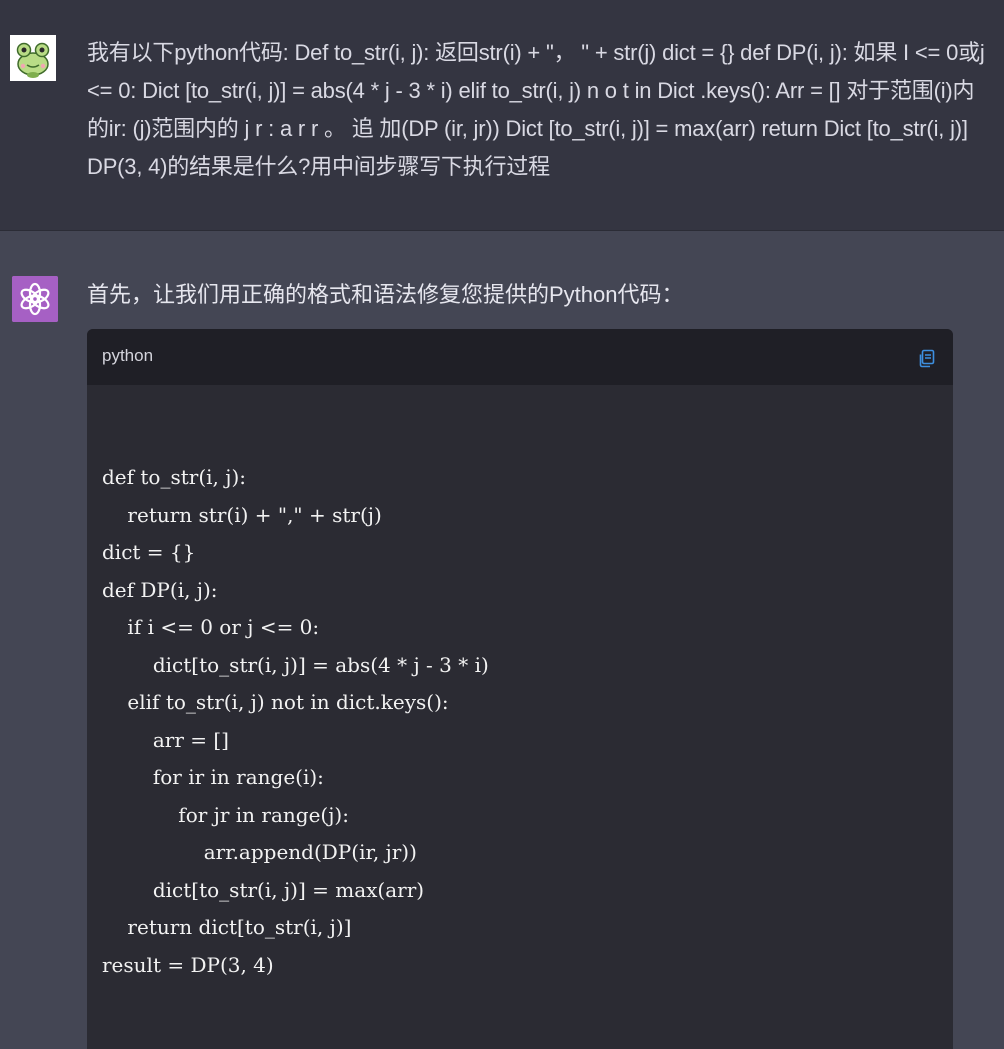 The height and width of the screenshot is (1049, 1004). Describe the element at coordinates (33, 58) in the screenshot. I see `frog-avatar-icon` at that location.